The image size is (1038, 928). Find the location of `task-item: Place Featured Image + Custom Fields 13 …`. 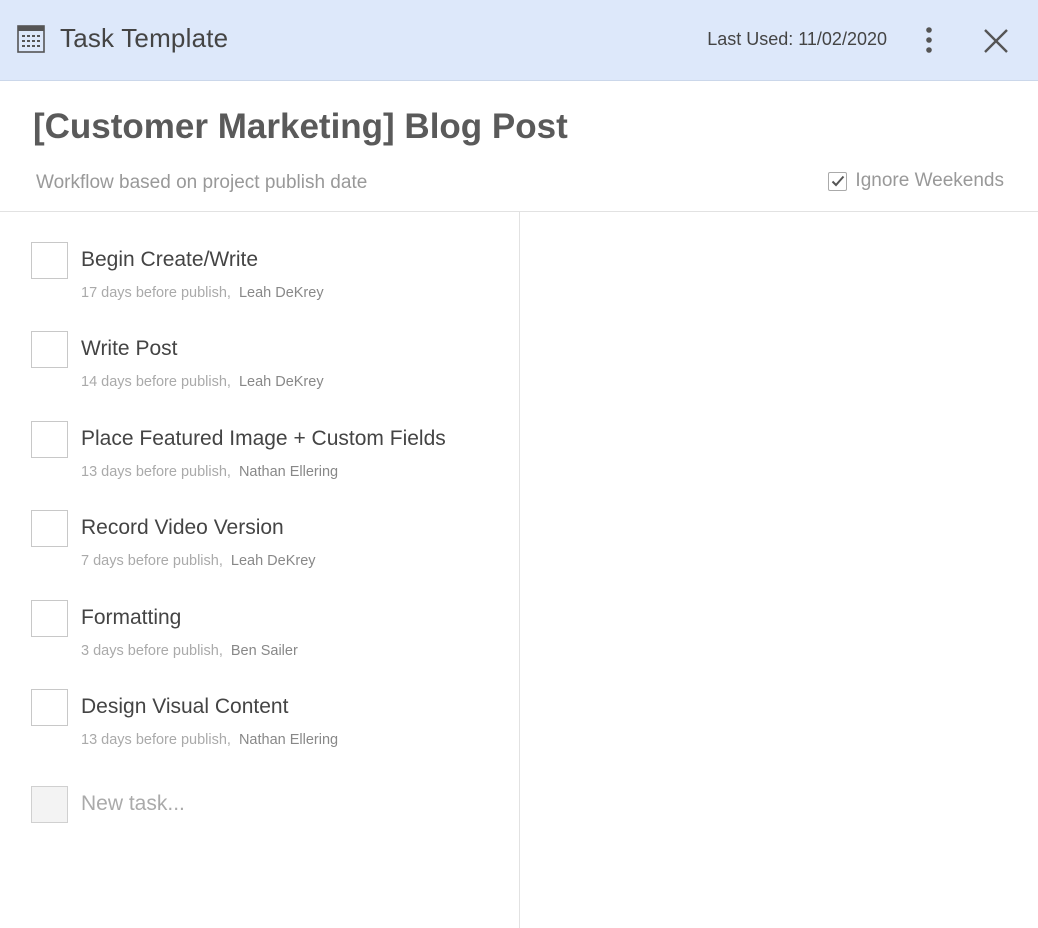

task-item: Place Featured Image + Custom Fields 13 … is located at coordinates (266, 456).